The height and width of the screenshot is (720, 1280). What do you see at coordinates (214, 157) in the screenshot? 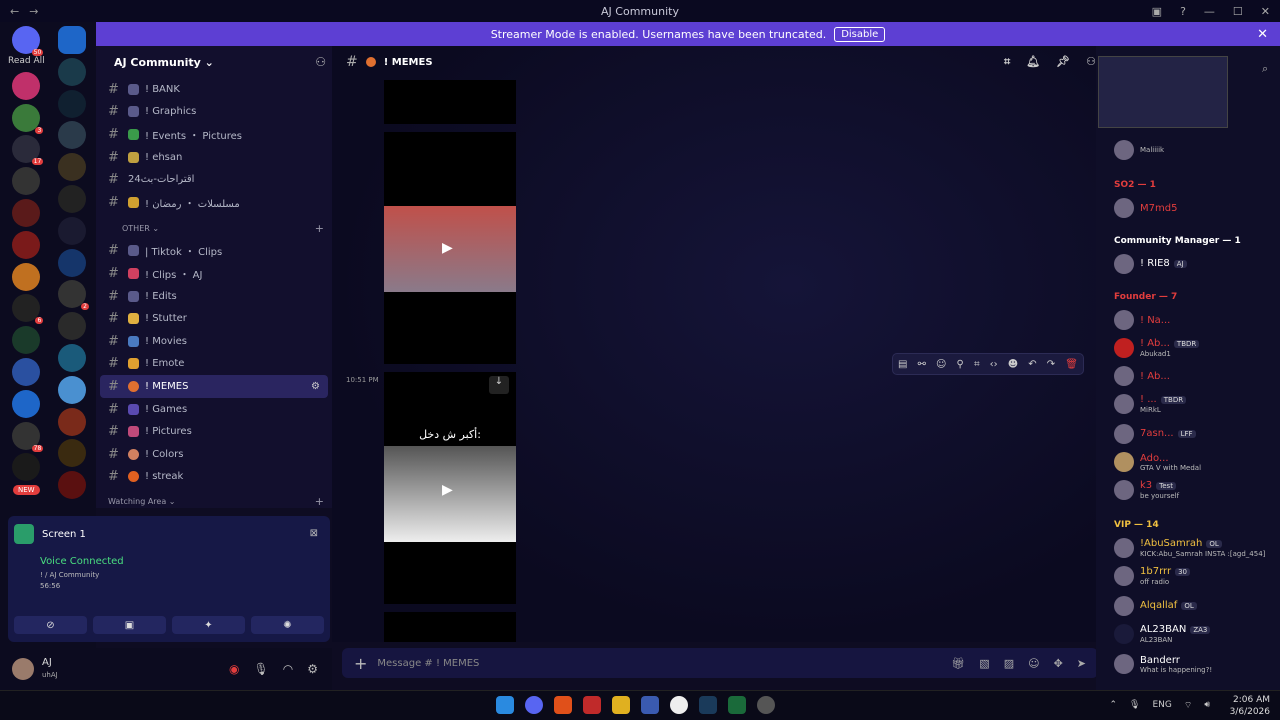
I see `channel-item: # ! ehsan` at bounding box center [214, 157].